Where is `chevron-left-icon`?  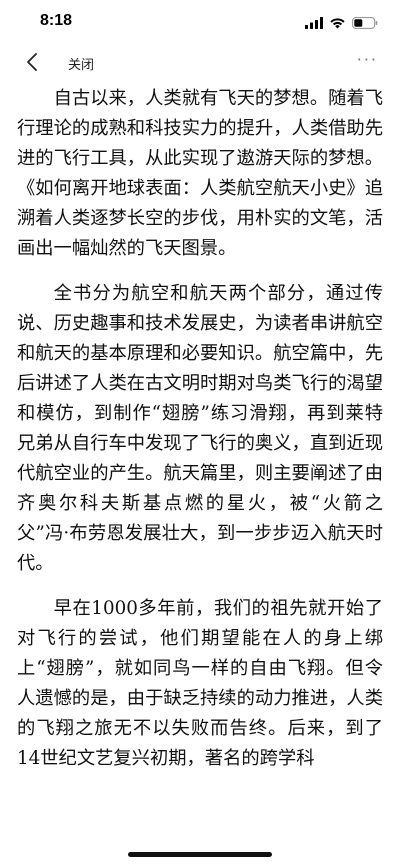
chevron-left-icon is located at coordinates (32, 64).